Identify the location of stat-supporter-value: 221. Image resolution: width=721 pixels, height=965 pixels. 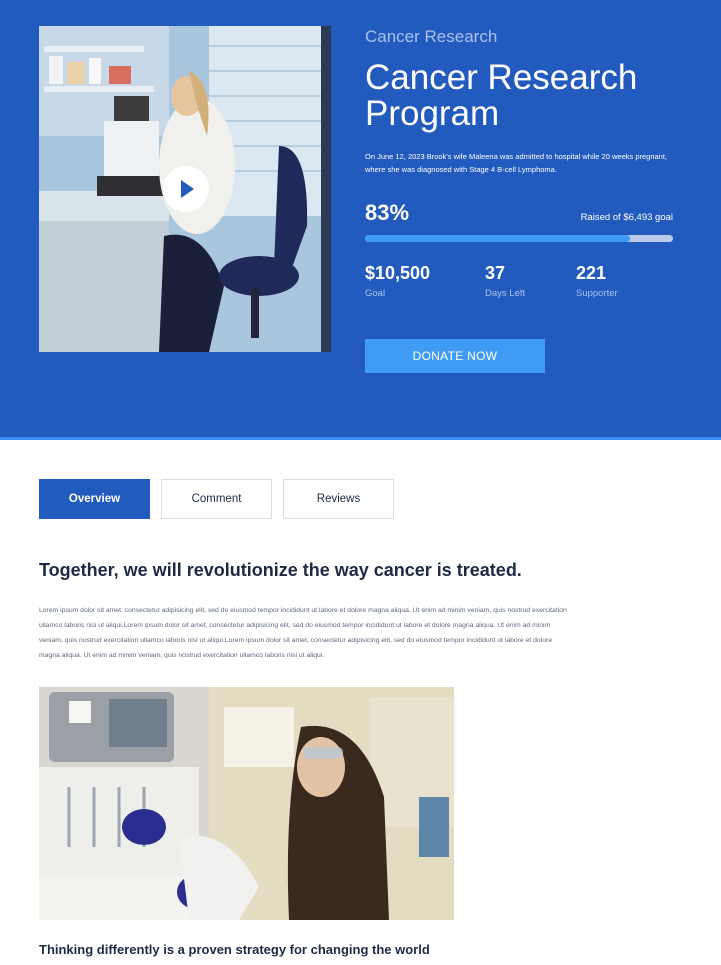
(591, 273).